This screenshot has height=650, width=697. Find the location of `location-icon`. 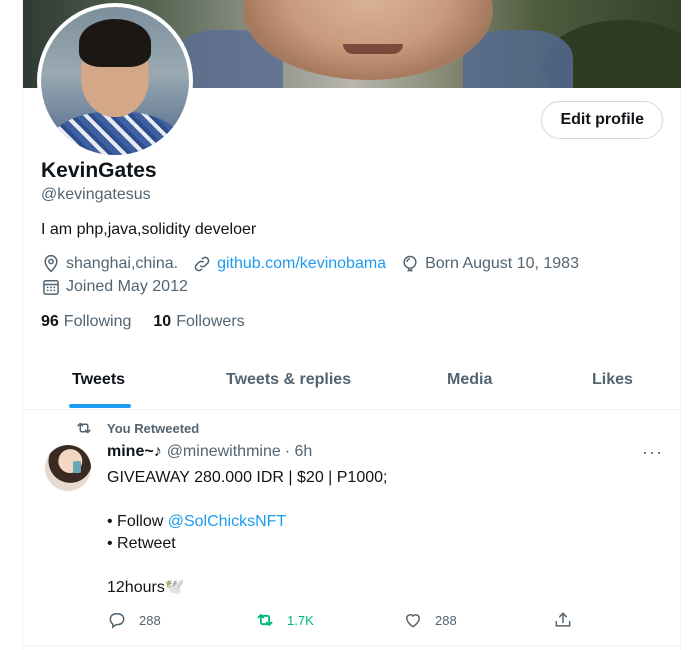

location-icon is located at coordinates (51, 263).